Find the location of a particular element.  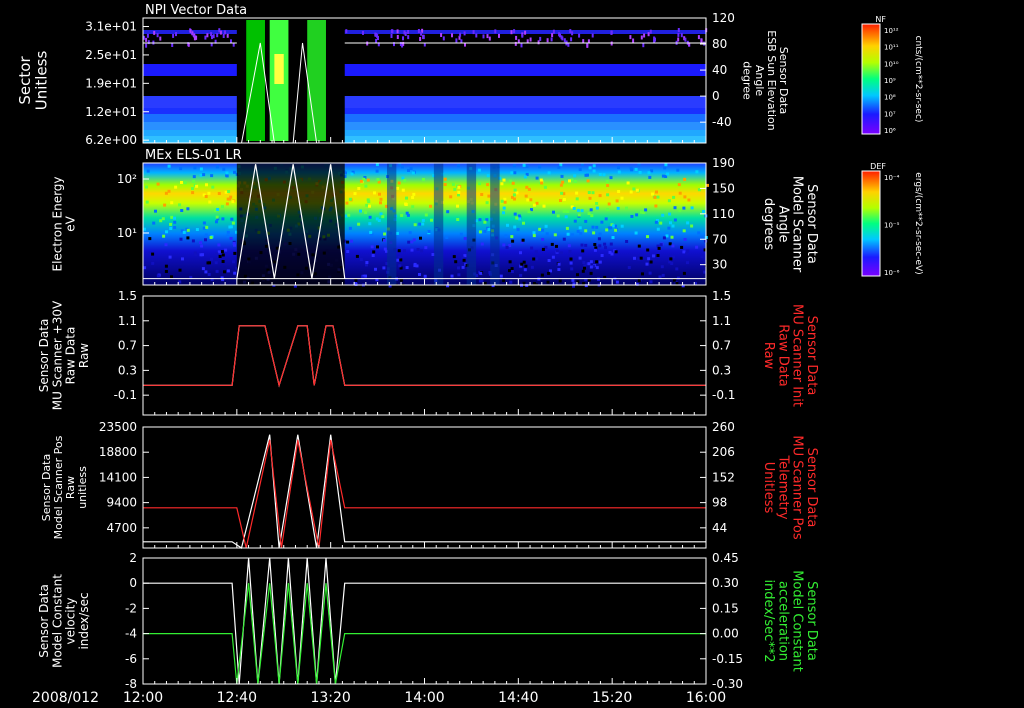

y-axis-label-line: Sensor Data is located at coordinates (44, 621).